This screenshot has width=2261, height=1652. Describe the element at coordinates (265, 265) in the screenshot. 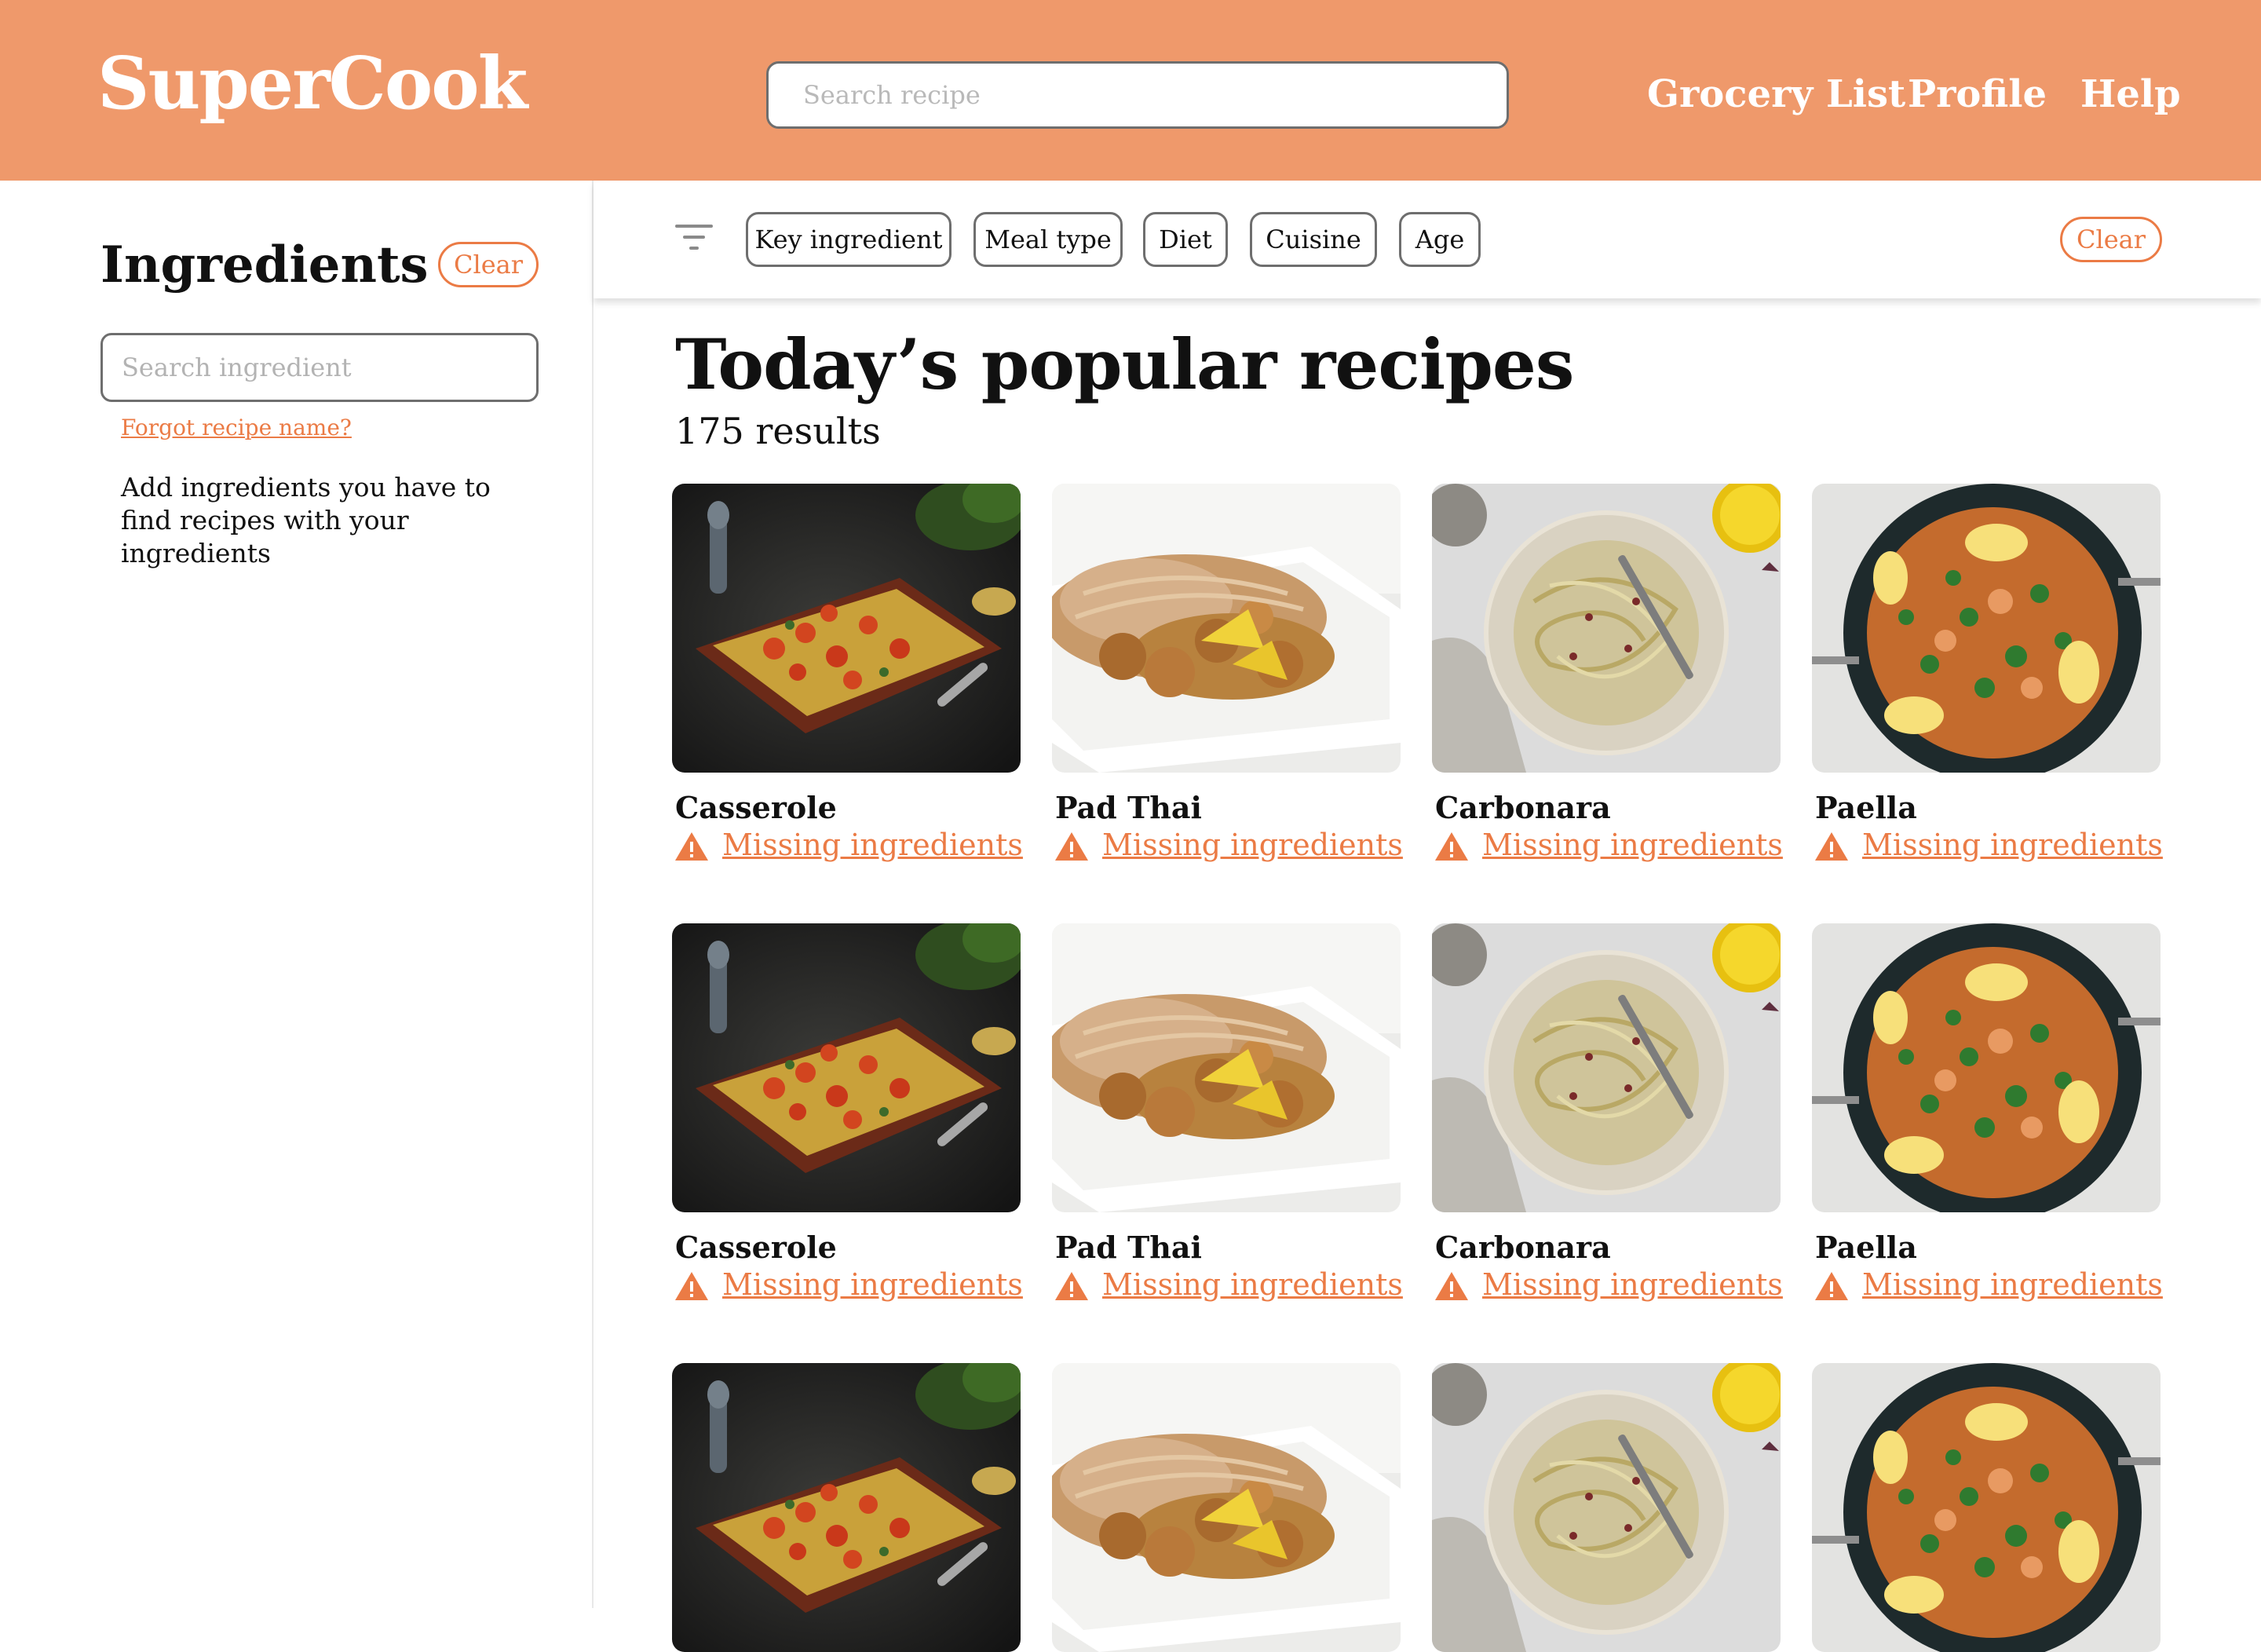

I see `sidebar-title: Ingredients` at that location.